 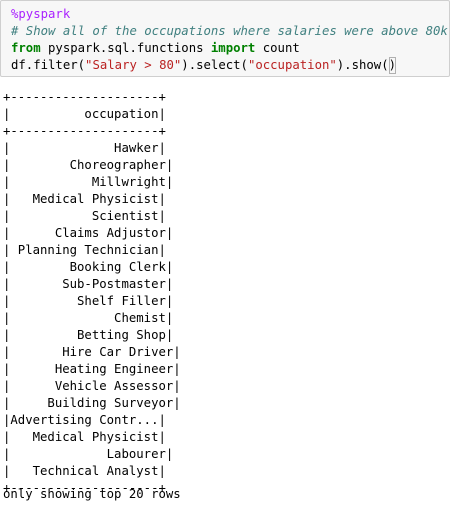 I want to click on import-name: count, so click(x=277, y=48).